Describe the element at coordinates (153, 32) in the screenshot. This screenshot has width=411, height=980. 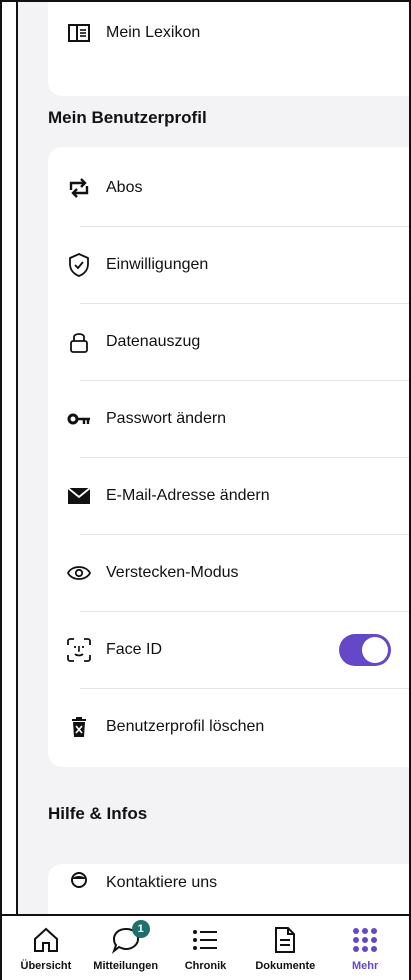
I see `menu-item-label: Mein Lexikon` at that location.